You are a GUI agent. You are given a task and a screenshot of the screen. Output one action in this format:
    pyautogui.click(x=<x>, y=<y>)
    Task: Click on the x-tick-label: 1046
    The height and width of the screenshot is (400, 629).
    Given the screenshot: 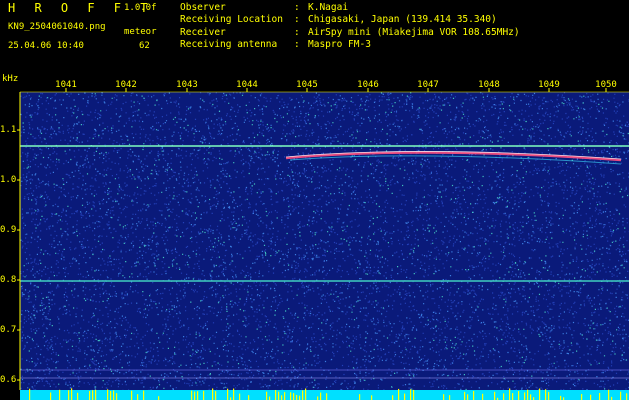 What is the action you would take?
    pyautogui.click(x=368, y=85)
    